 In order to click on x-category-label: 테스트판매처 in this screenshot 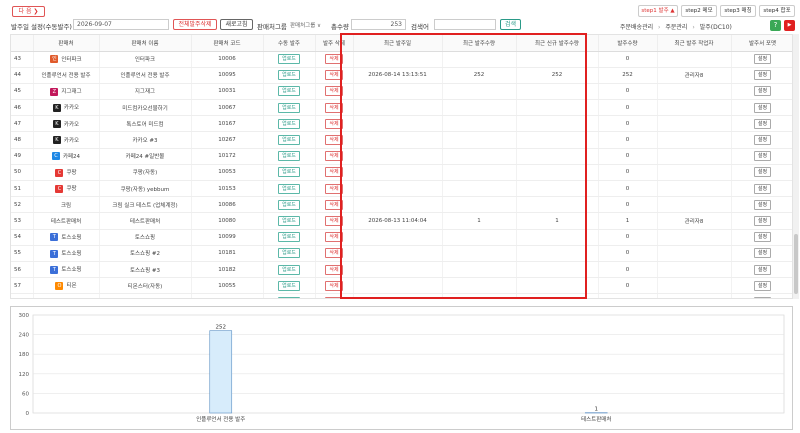, I will do `click(596, 419)`.